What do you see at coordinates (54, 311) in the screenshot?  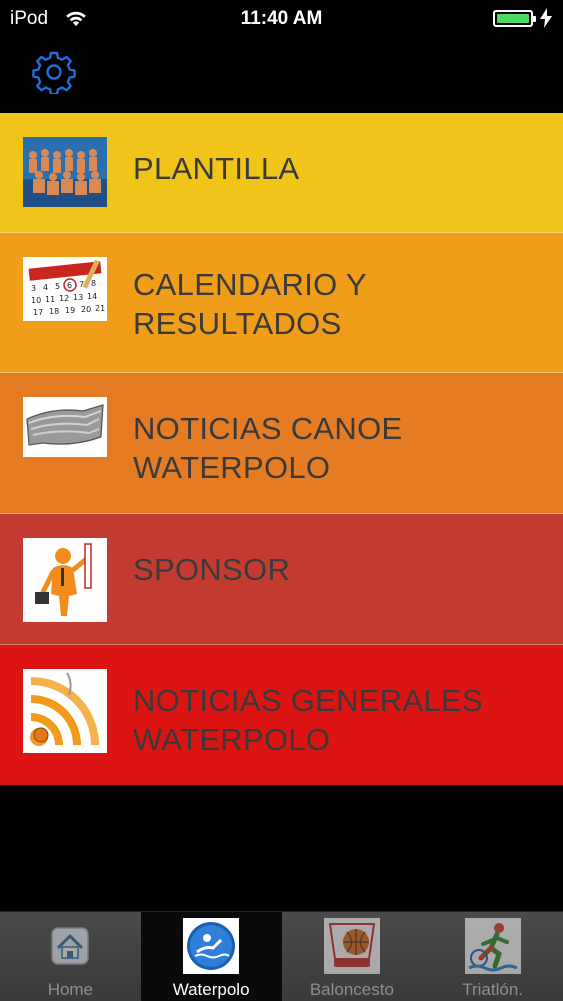 I see `svg-text: 18` at bounding box center [54, 311].